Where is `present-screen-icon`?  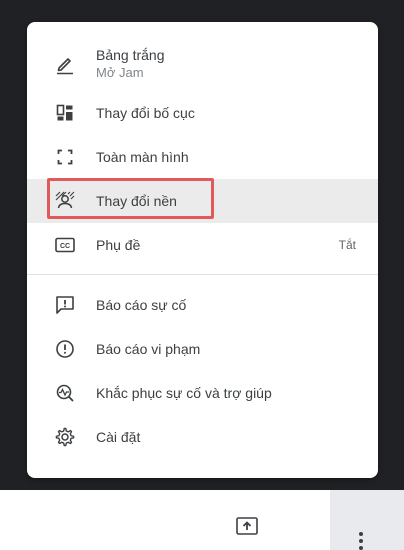 present-screen-icon is located at coordinates (247, 526).